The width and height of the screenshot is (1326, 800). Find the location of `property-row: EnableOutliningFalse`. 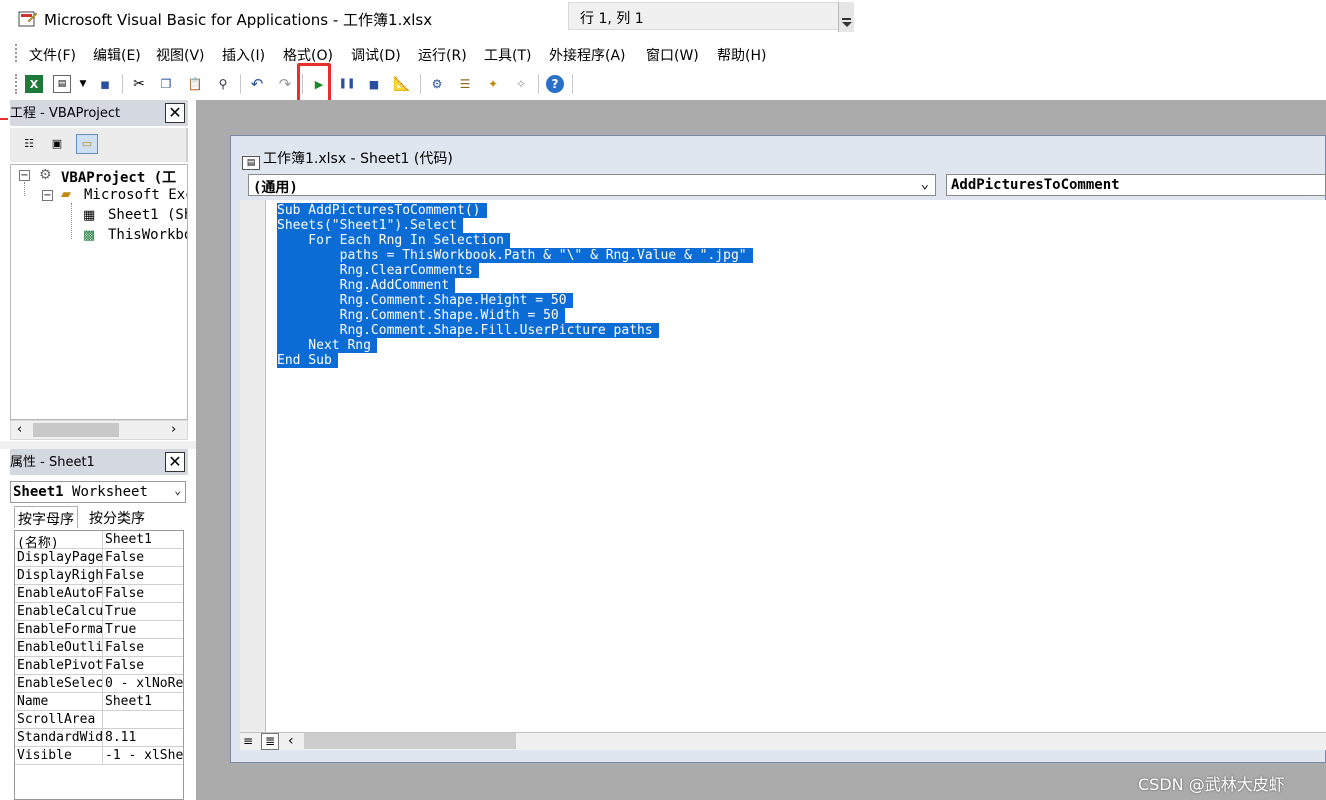

property-row: EnableOutliningFalse is located at coordinates (99, 648).